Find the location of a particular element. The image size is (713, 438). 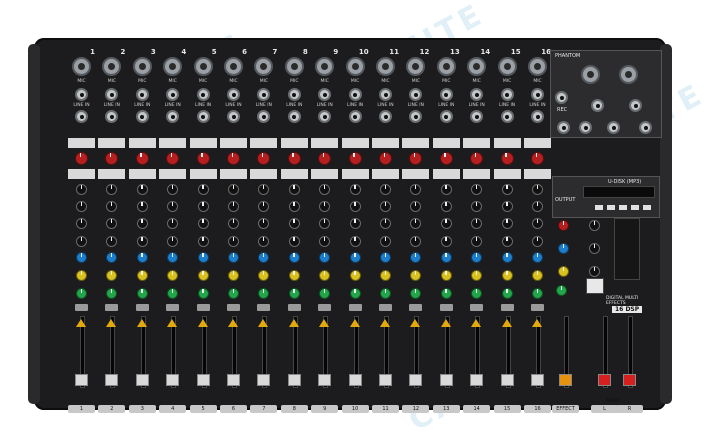

player-button is located at coordinates (647, 207).